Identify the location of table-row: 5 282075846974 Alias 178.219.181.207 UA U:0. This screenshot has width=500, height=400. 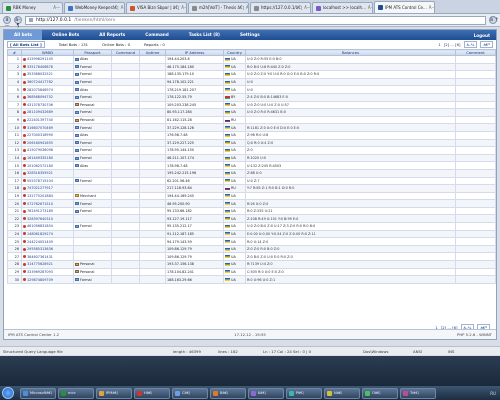
(251, 89).